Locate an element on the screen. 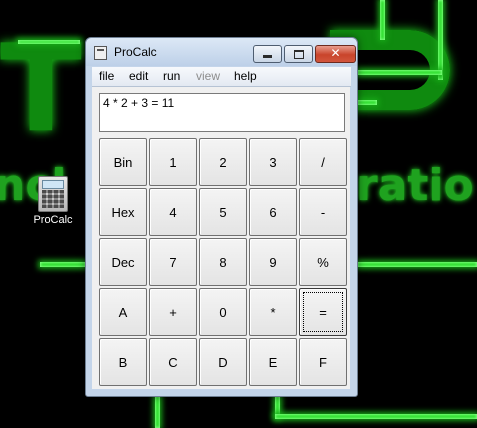 The width and height of the screenshot is (477, 428). key-9: 9 is located at coordinates (273, 262).